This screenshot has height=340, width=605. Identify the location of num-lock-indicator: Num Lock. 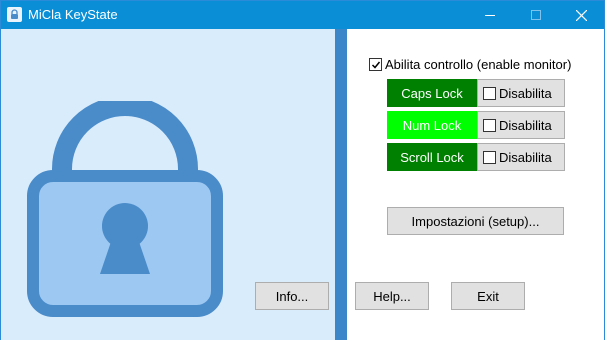
(432, 125).